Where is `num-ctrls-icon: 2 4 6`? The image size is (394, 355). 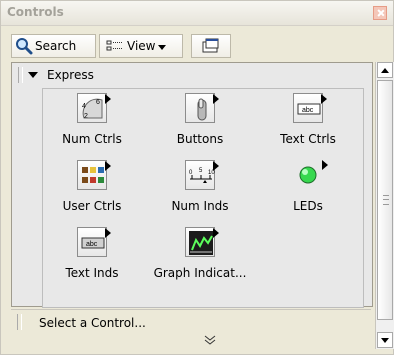 num-ctrls-icon: 2 4 6 is located at coordinates (94, 108).